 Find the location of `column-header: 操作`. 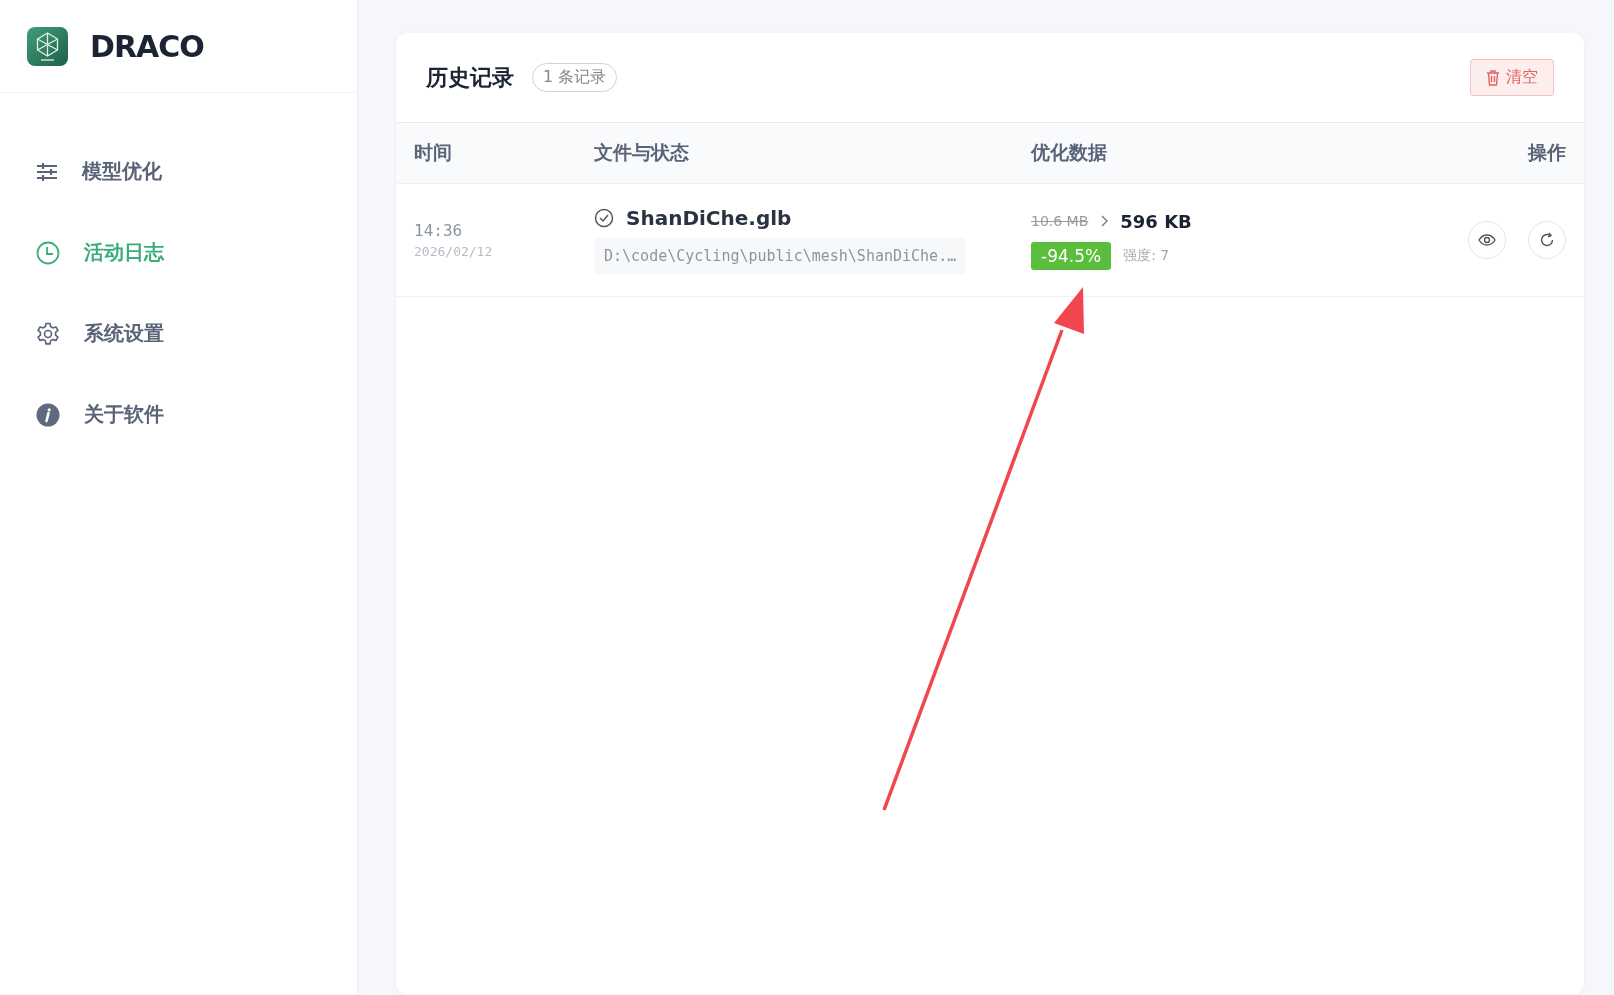

column-header: 操作 is located at coordinates (1547, 152).